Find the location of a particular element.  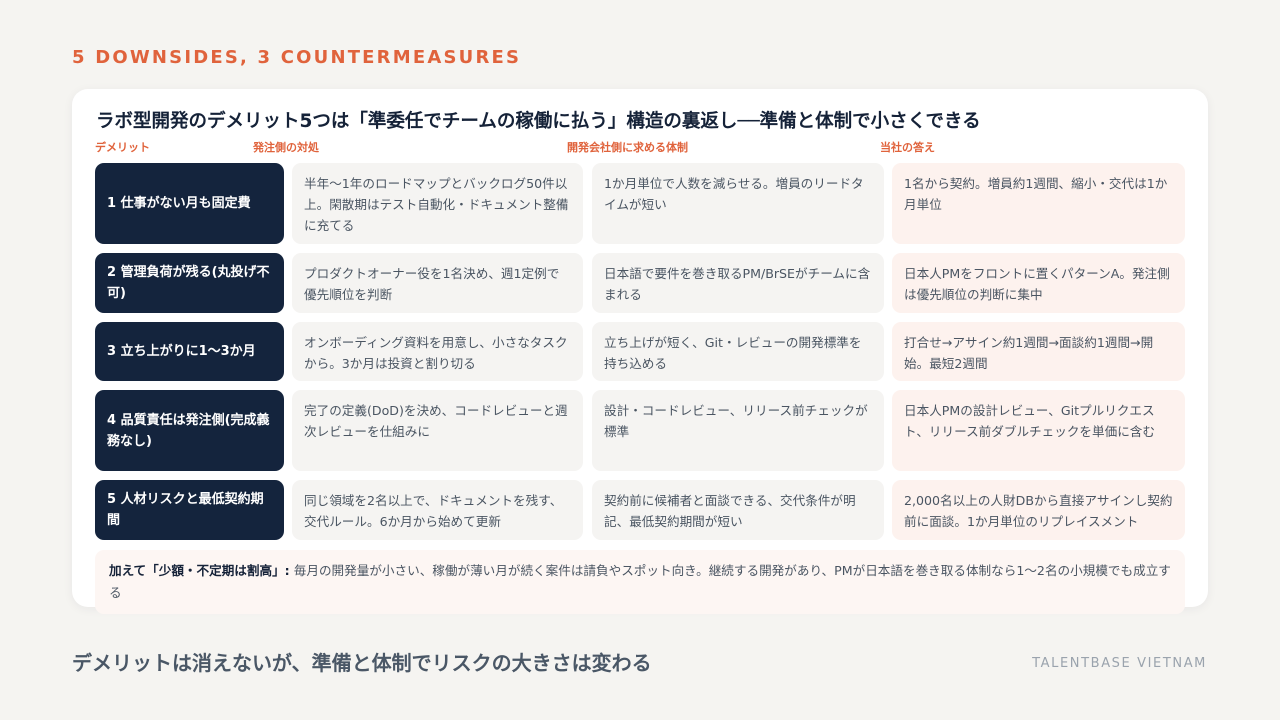

client-action-cell: オンボーディング資料を用意し、小さなタスクから。3か月は投資と割り切る is located at coordinates (437, 351).